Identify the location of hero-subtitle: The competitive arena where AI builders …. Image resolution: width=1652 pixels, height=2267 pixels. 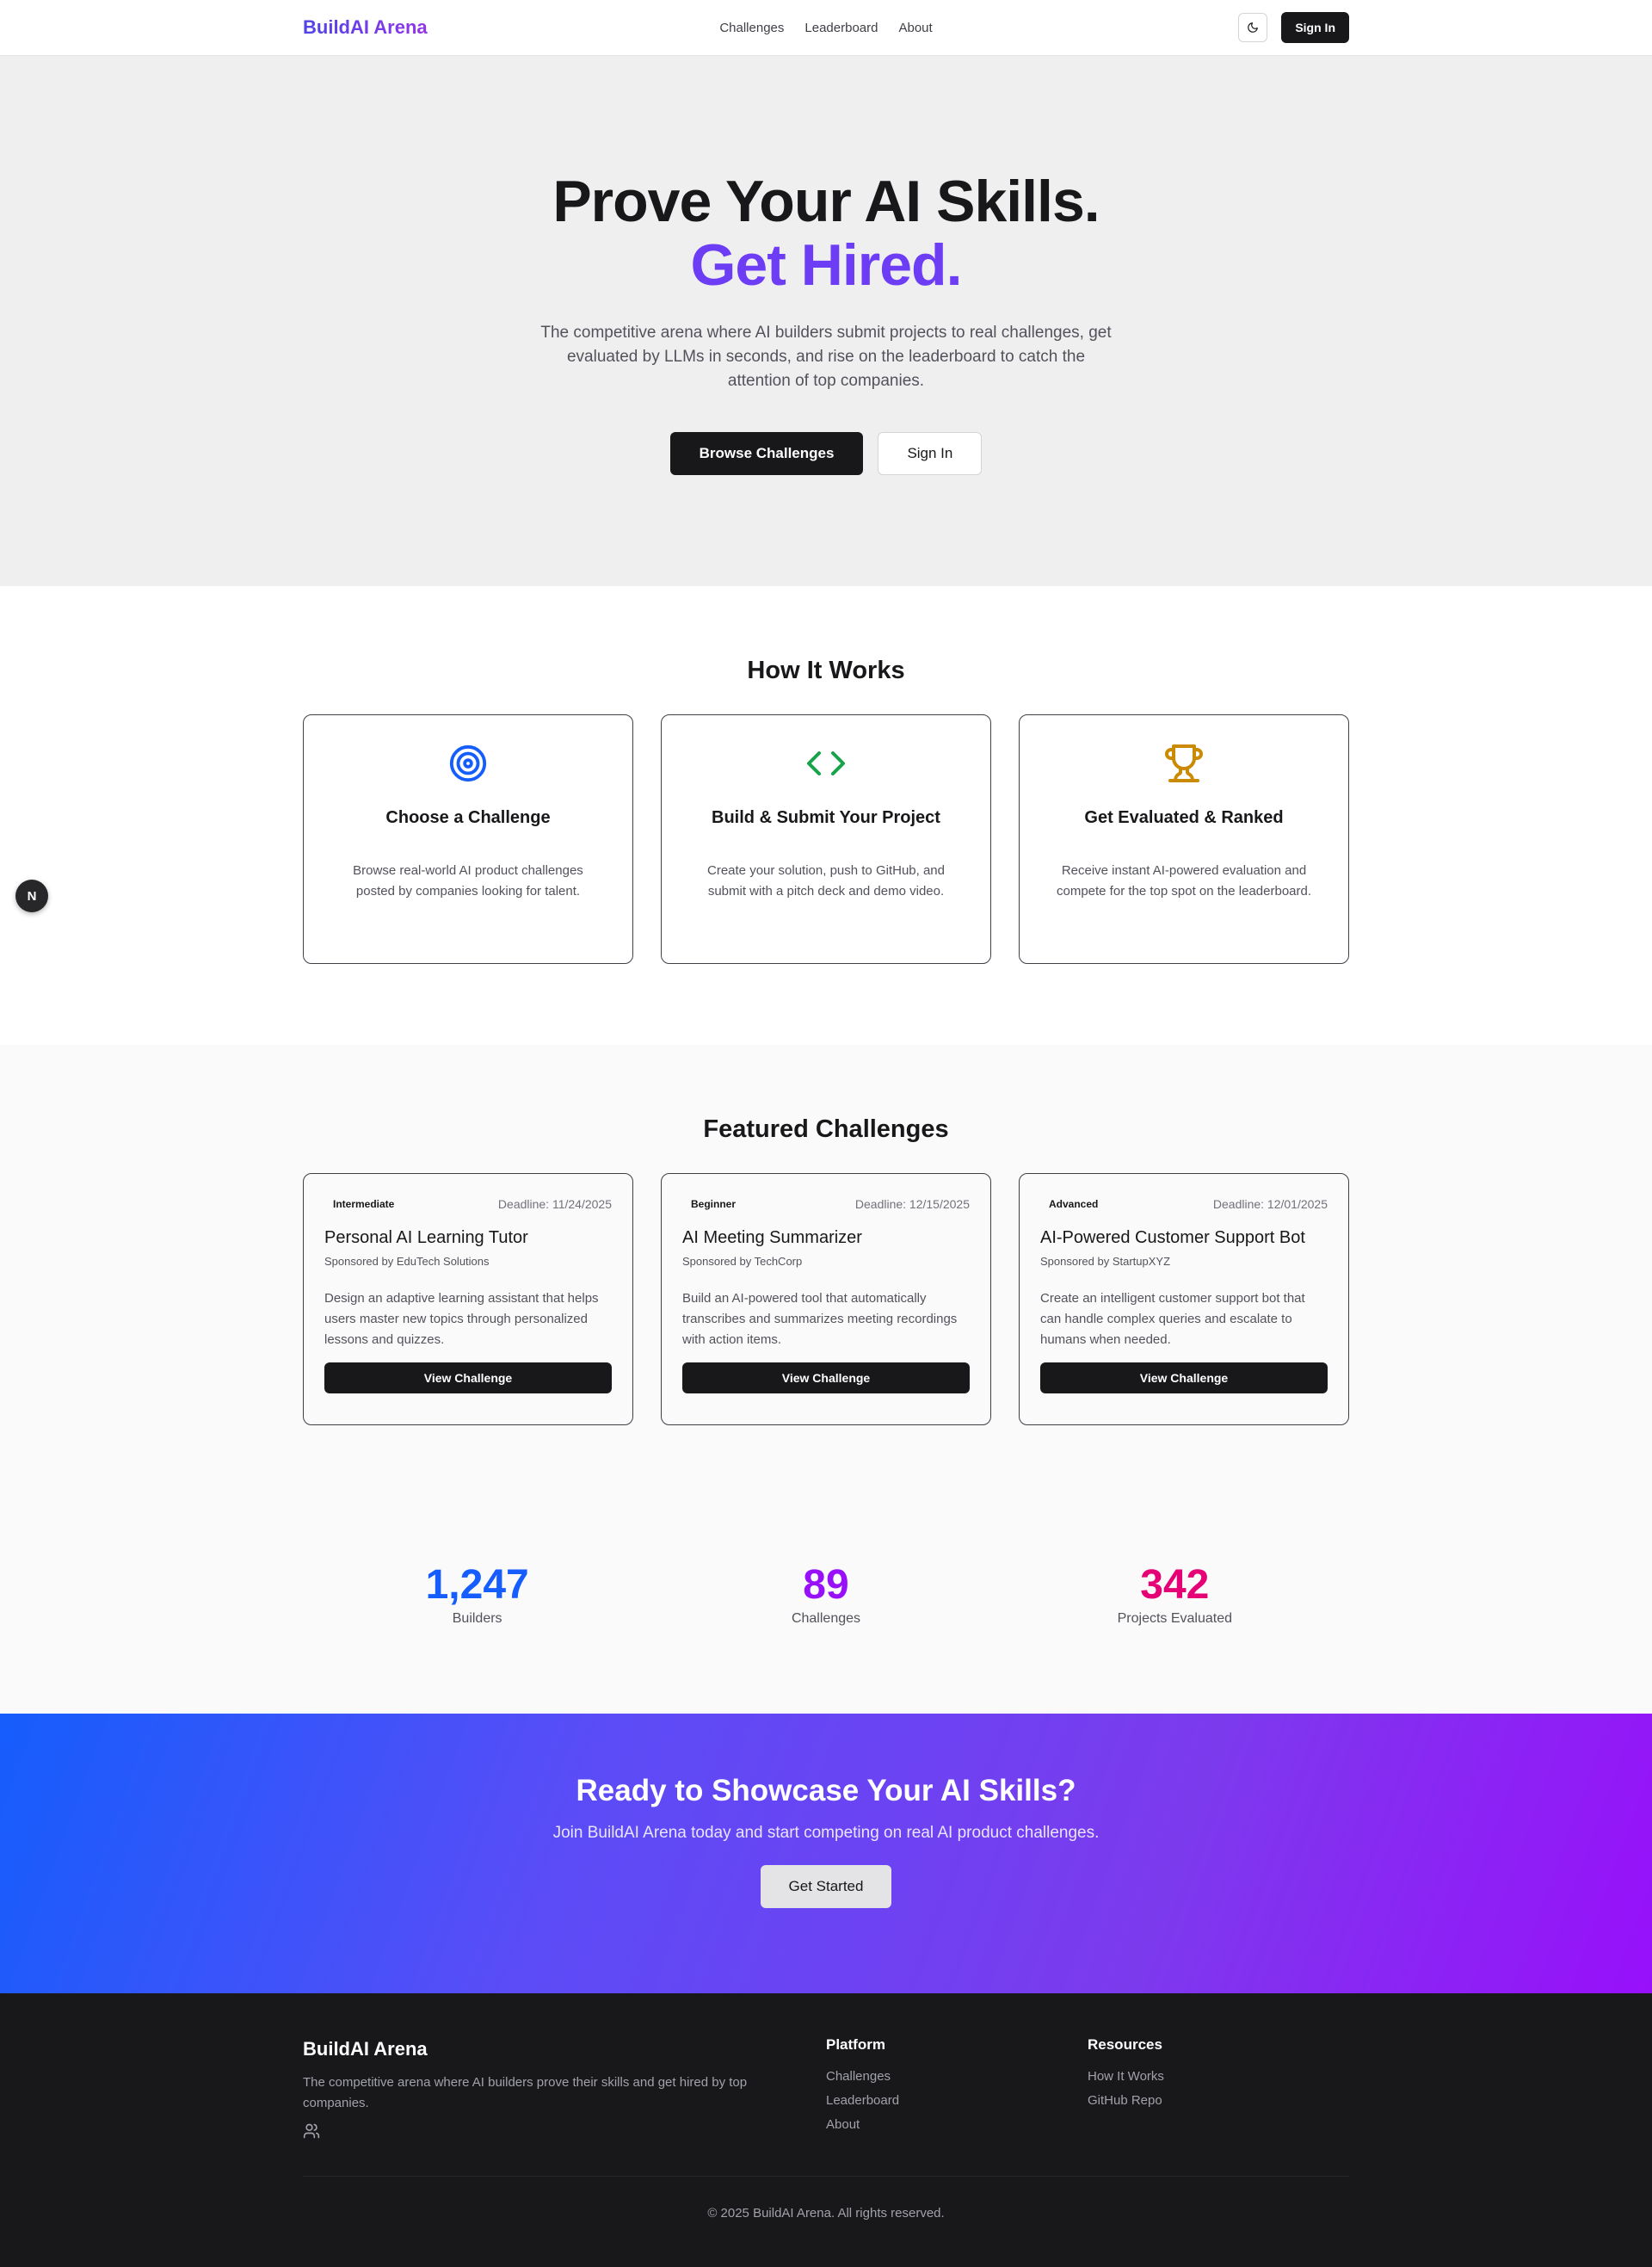
(826, 357).